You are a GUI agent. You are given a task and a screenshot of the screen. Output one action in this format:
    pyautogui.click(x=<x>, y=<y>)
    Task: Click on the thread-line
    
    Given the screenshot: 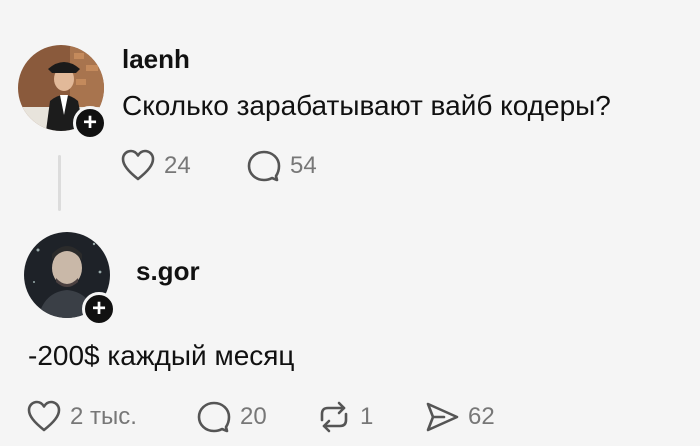 What is the action you would take?
    pyautogui.click(x=59, y=183)
    